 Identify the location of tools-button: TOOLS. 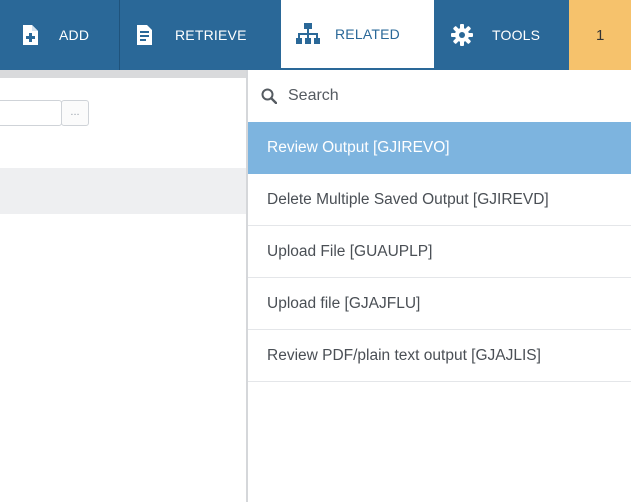
(495, 35).